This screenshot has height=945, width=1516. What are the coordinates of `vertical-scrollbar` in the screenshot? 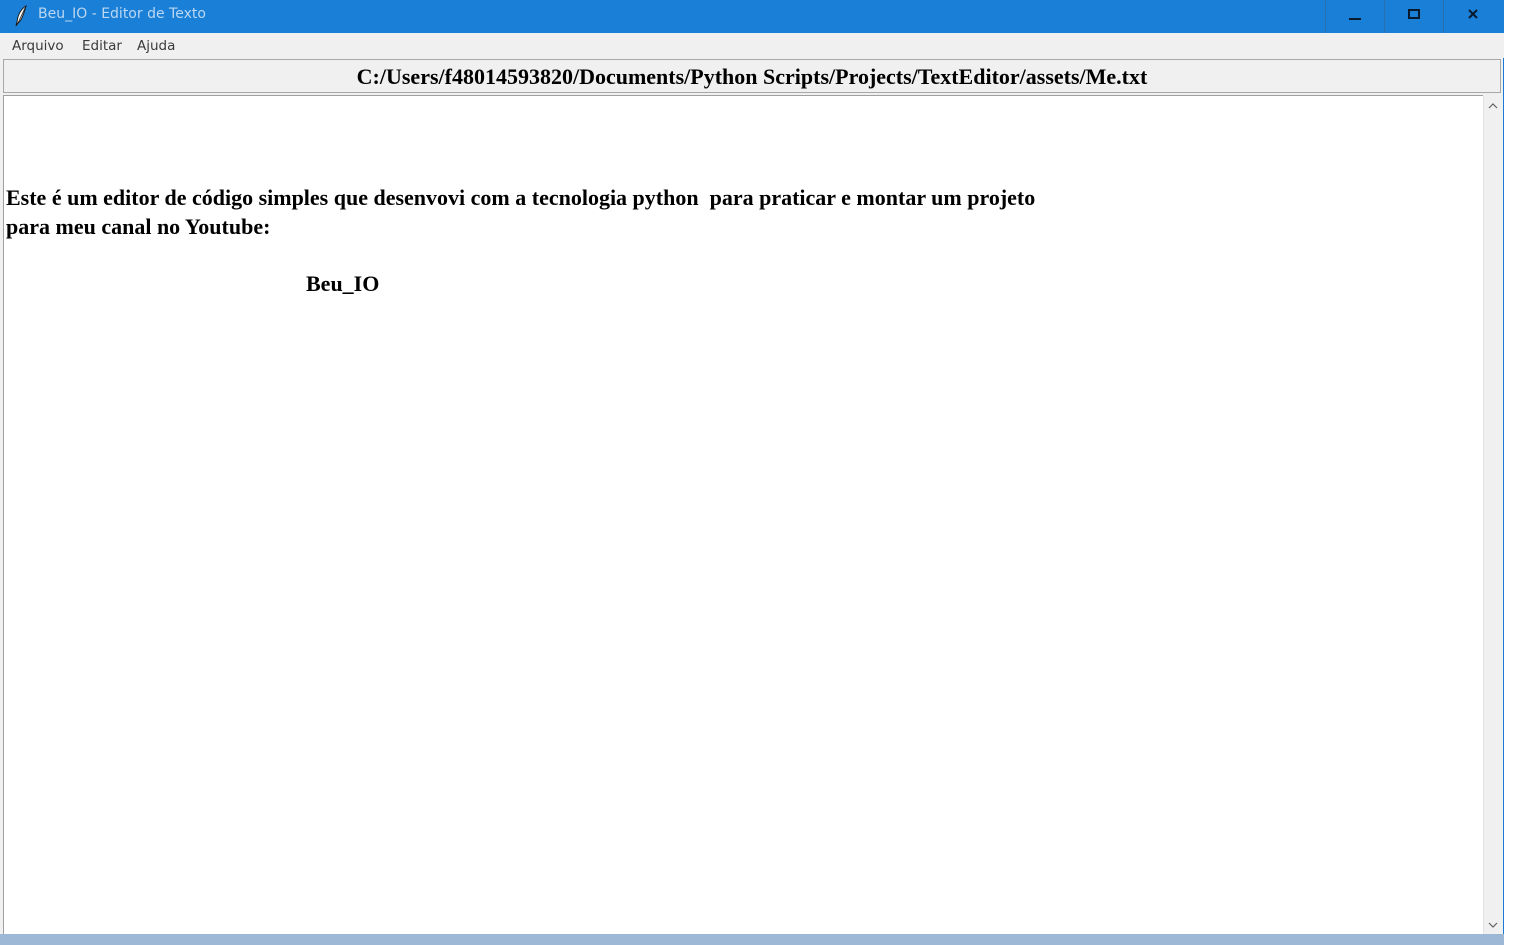 It's located at (1492, 515).